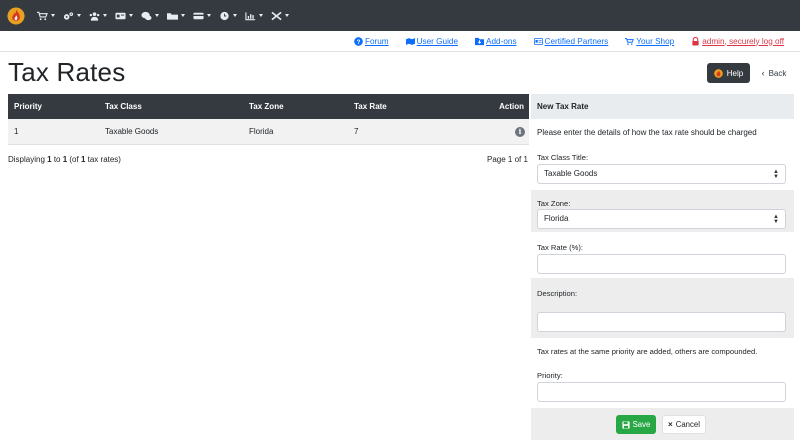  I want to click on cell-priority: 1, so click(16, 131).